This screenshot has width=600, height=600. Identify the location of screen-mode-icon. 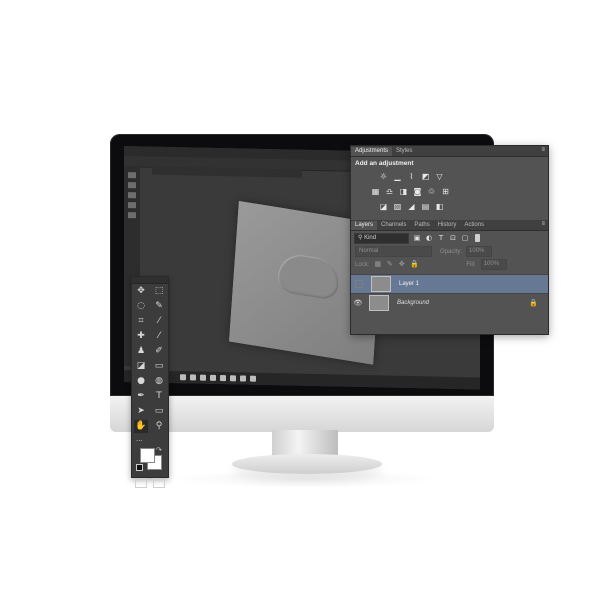
(159, 483).